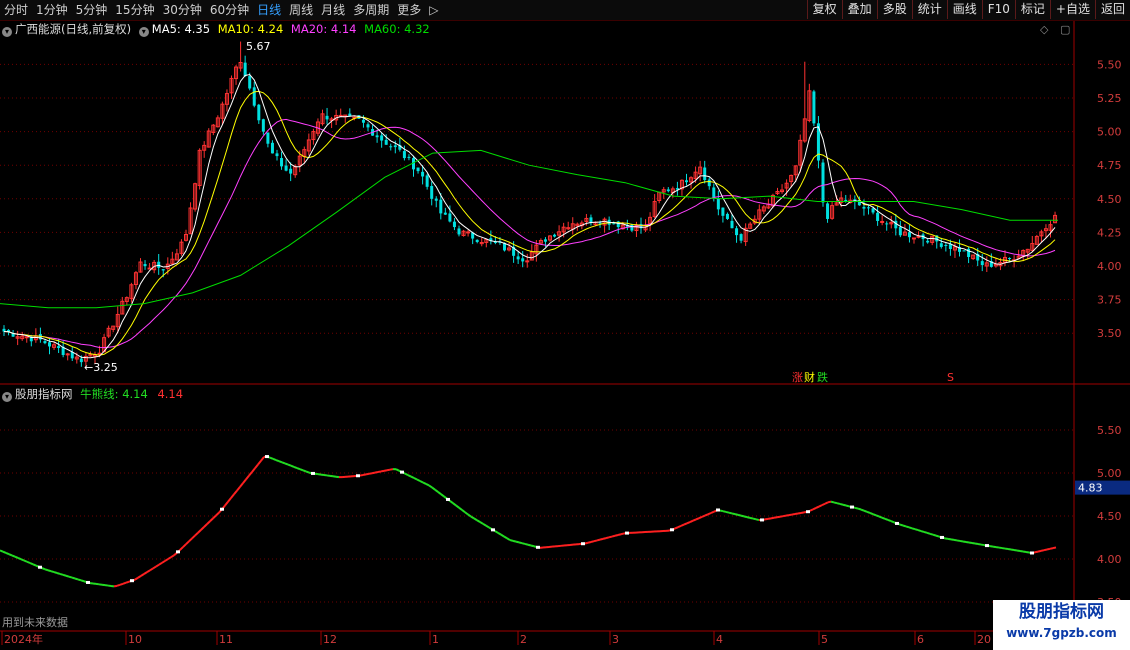 This screenshot has width=1130, height=650. What do you see at coordinates (92, 10) in the screenshot?
I see `period-2: 5分钟` at bounding box center [92, 10].